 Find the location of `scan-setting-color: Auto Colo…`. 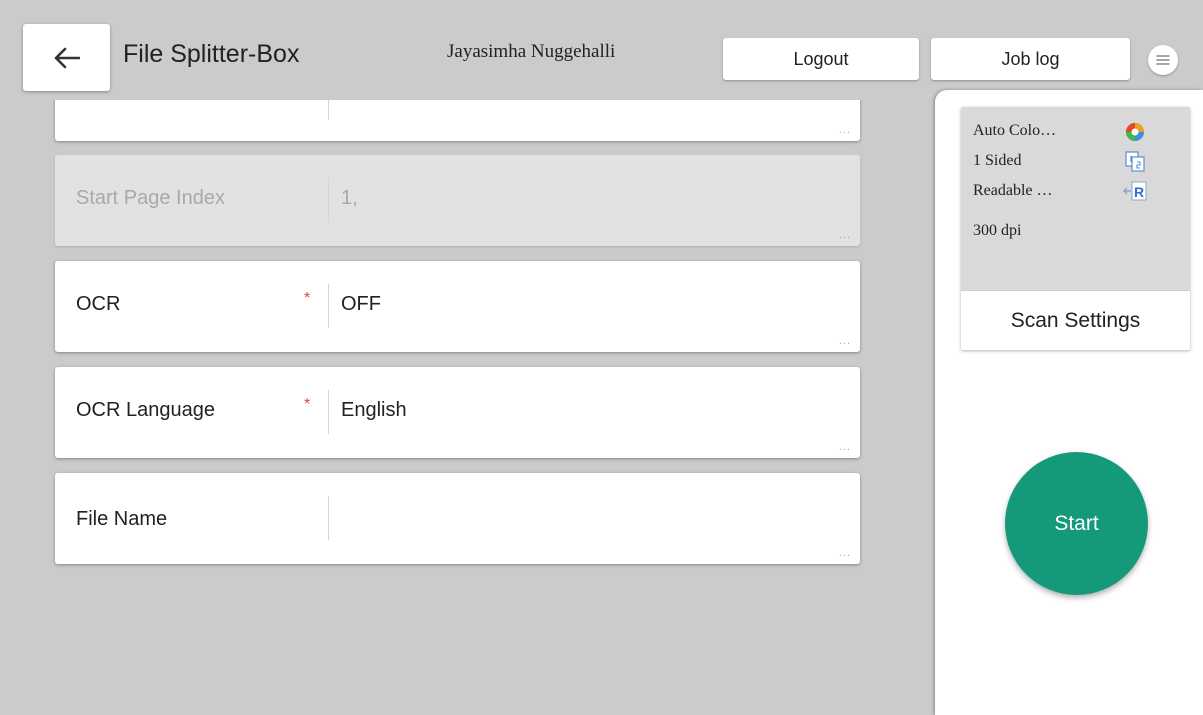

scan-setting-color: Auto Colo… is located at coordinates (1078, 131).